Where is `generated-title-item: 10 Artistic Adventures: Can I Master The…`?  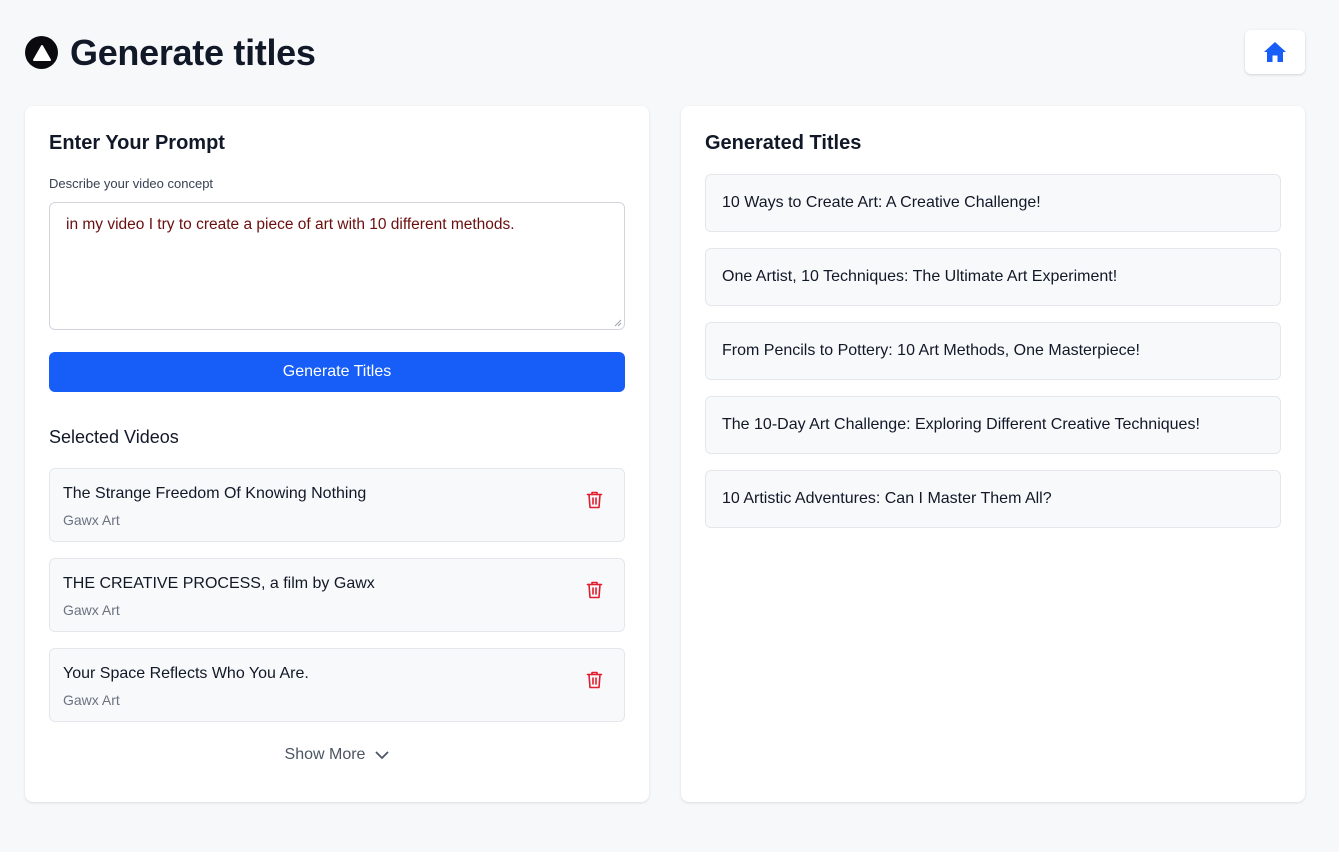 generated-title-item: 10 Artistic Adventures: Can I Master The… is located at coordinates (993, 499).